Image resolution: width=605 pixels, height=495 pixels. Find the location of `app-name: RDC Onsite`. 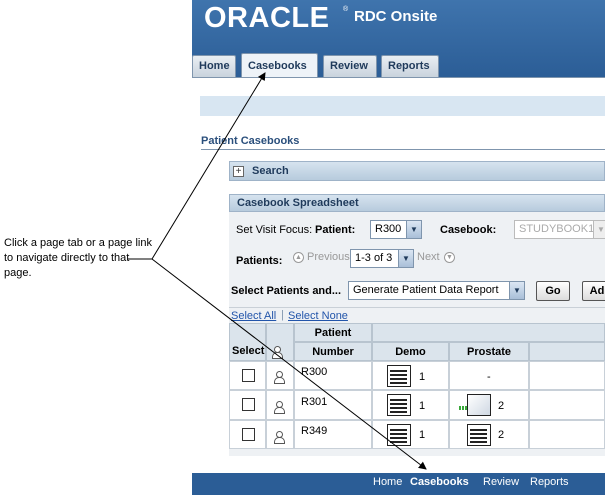

app-name: RDC Onsite is located at coordinates (396, 16).